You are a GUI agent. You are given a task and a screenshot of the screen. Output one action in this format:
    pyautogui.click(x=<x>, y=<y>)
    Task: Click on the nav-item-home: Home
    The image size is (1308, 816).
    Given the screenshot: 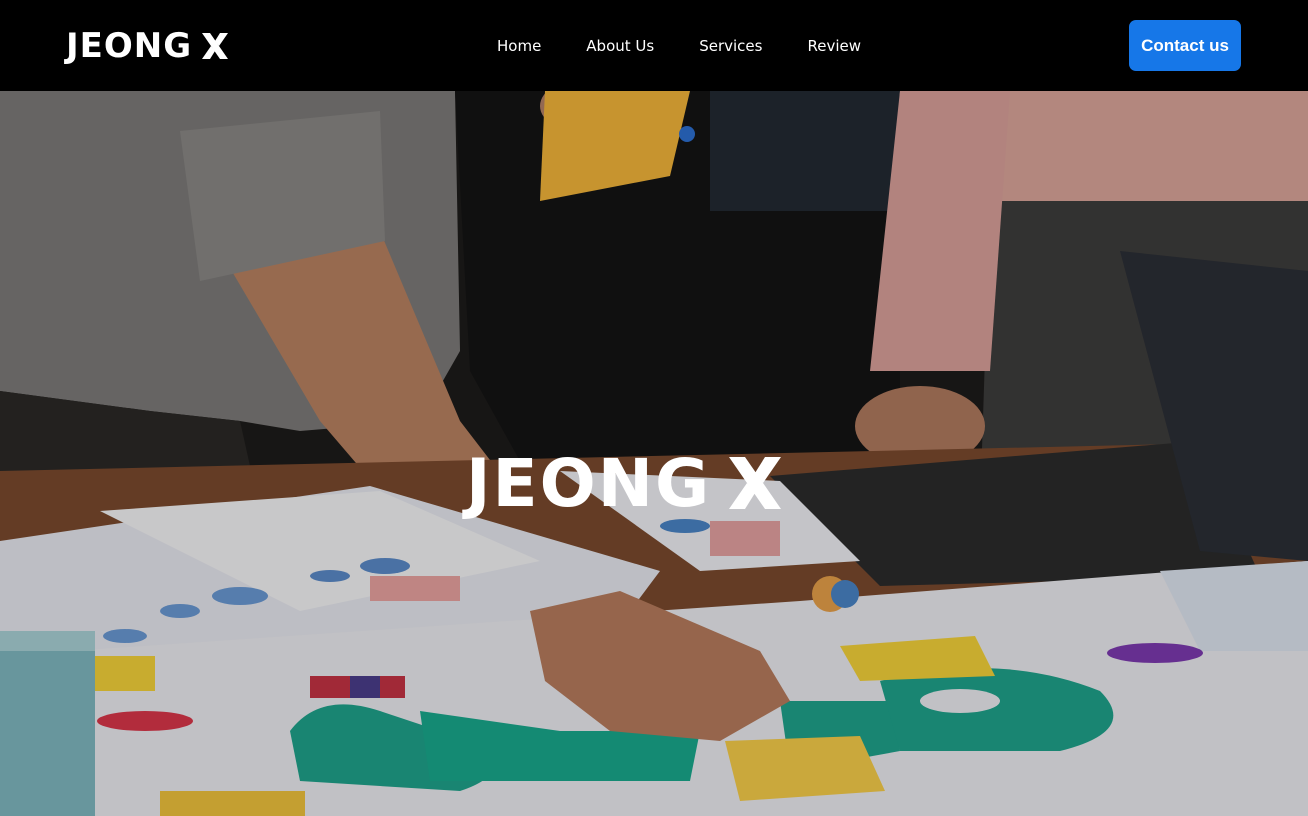 What is the action you would take?
    pyautogui.click(x=519, y=46)
    